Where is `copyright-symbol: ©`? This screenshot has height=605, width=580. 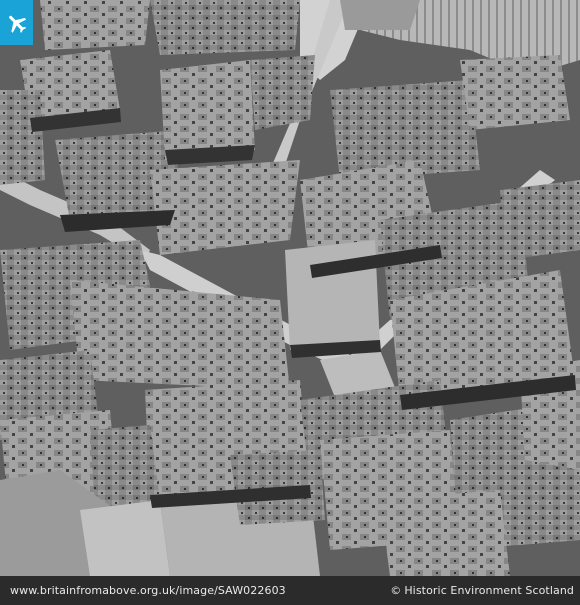
copyright-symbol: © is located at coordinates (396, 590).